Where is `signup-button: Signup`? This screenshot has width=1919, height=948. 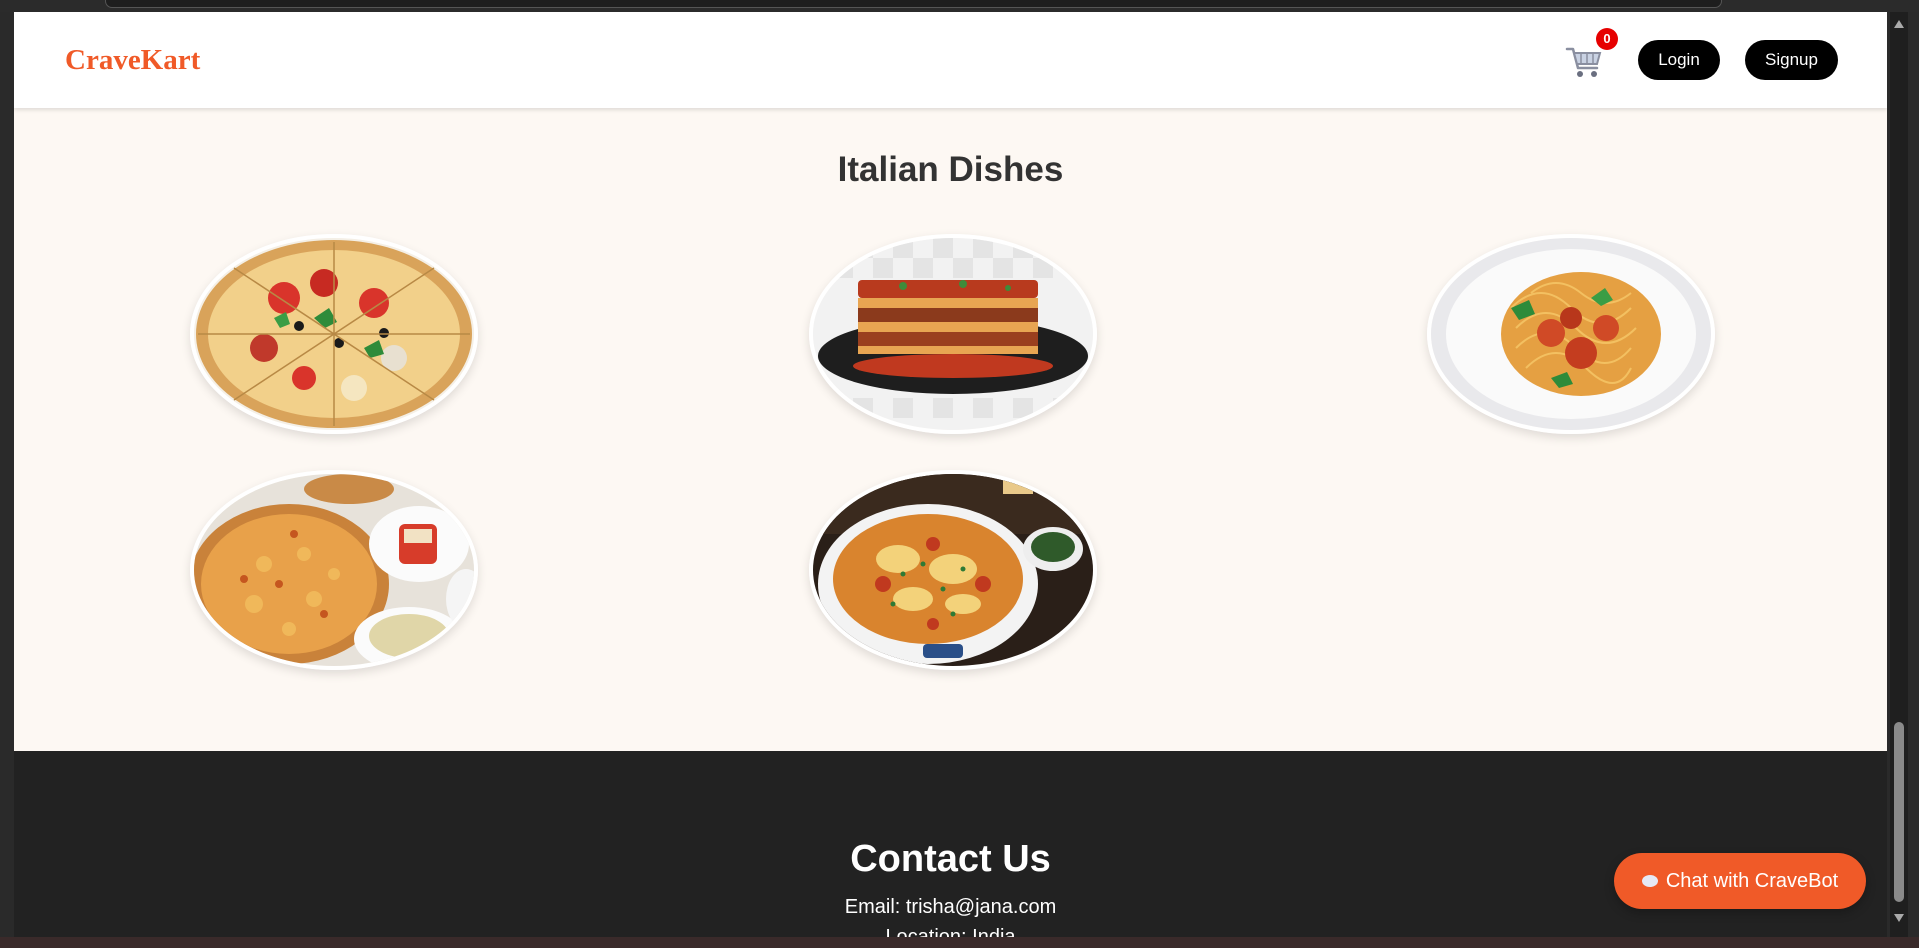 signup-button: Signup is located at coordinates (1791, 60).